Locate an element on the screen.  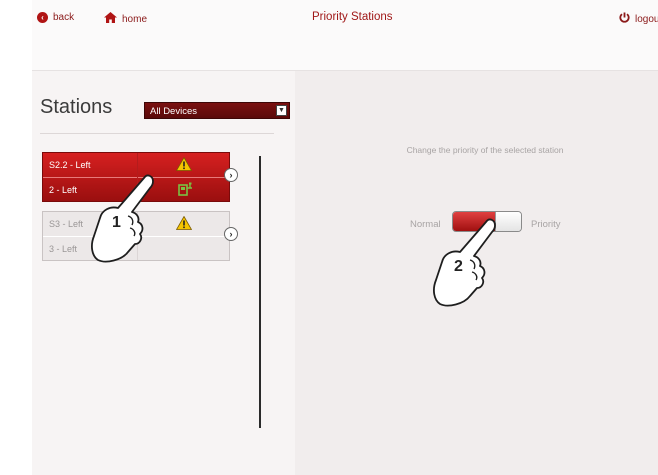
plug-icon is located at coordinates (185, 191).